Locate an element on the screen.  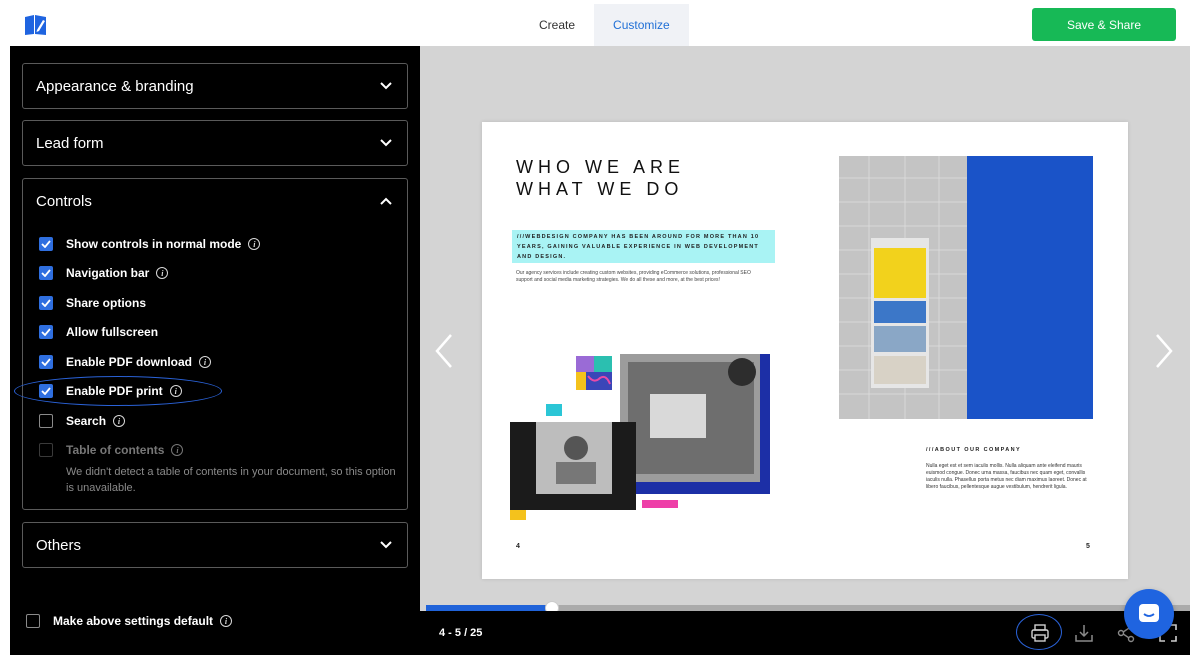
panel-others-title: Others is located at coordinates (59, 545).